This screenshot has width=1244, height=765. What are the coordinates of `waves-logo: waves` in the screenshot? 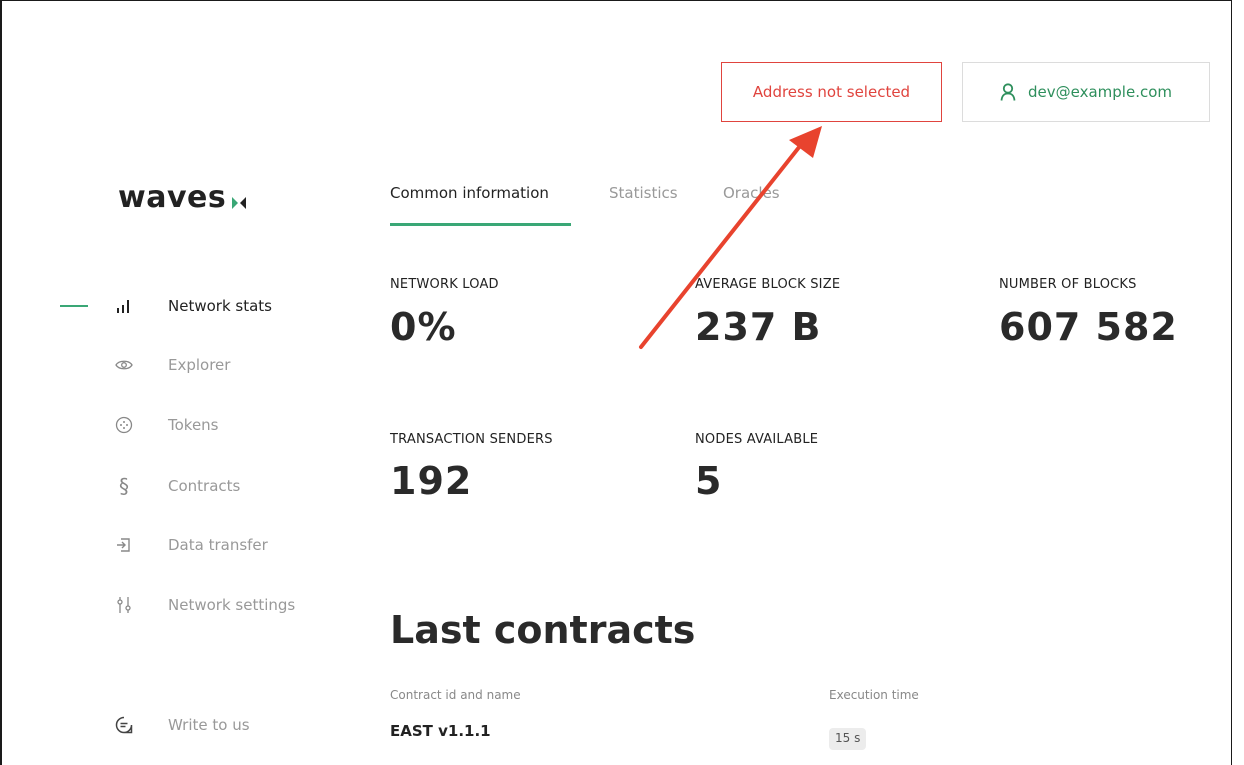 It's located at (182, 198).